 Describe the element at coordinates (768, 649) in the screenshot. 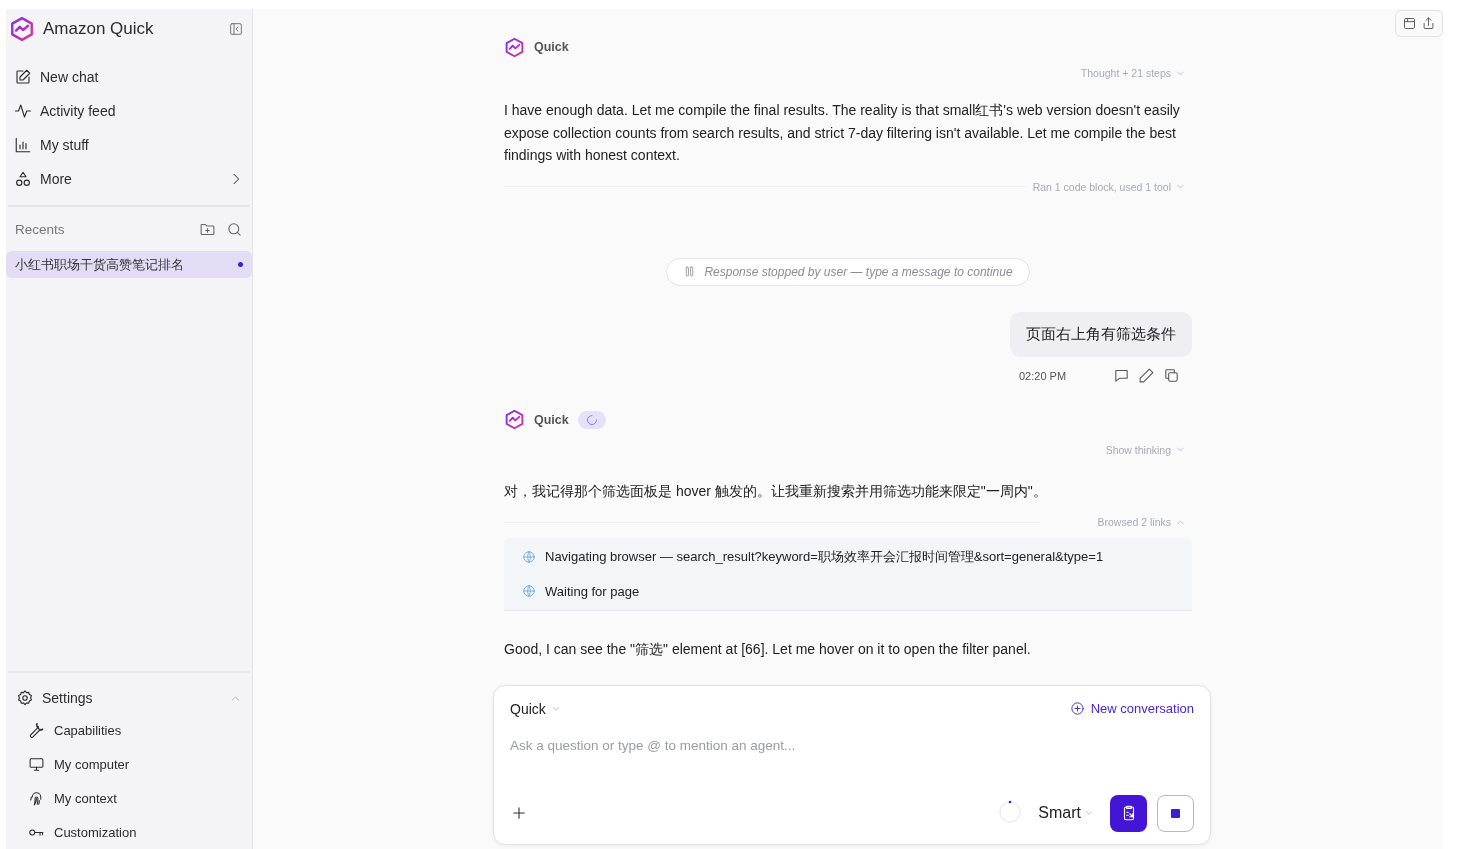

I see `message-text: Good, I can see the "筛选" element at [66]. Let me hover on it to open the filter panel.` at that location.